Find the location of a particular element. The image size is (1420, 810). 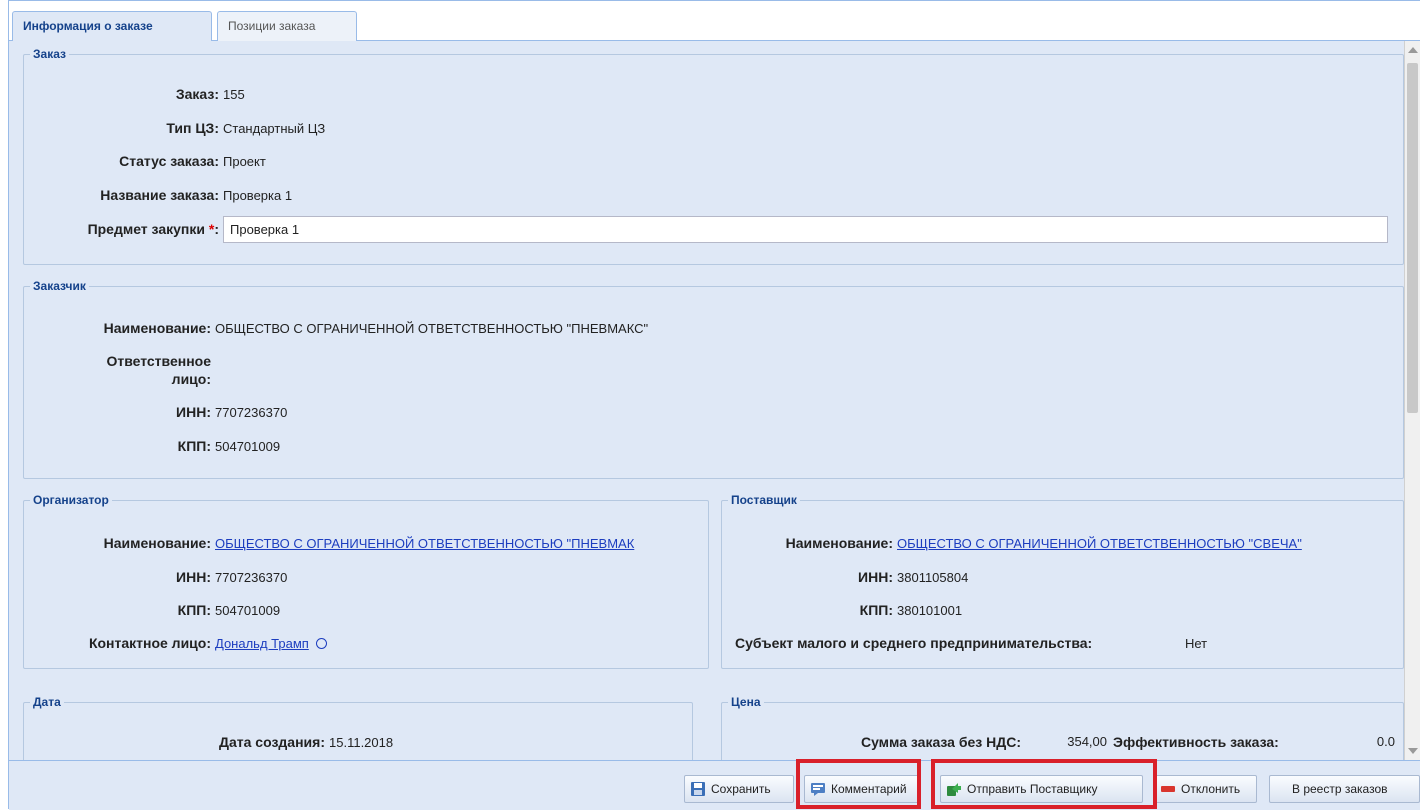

responsible-label-line1: Ответственное is located at coordinates (158, 361).